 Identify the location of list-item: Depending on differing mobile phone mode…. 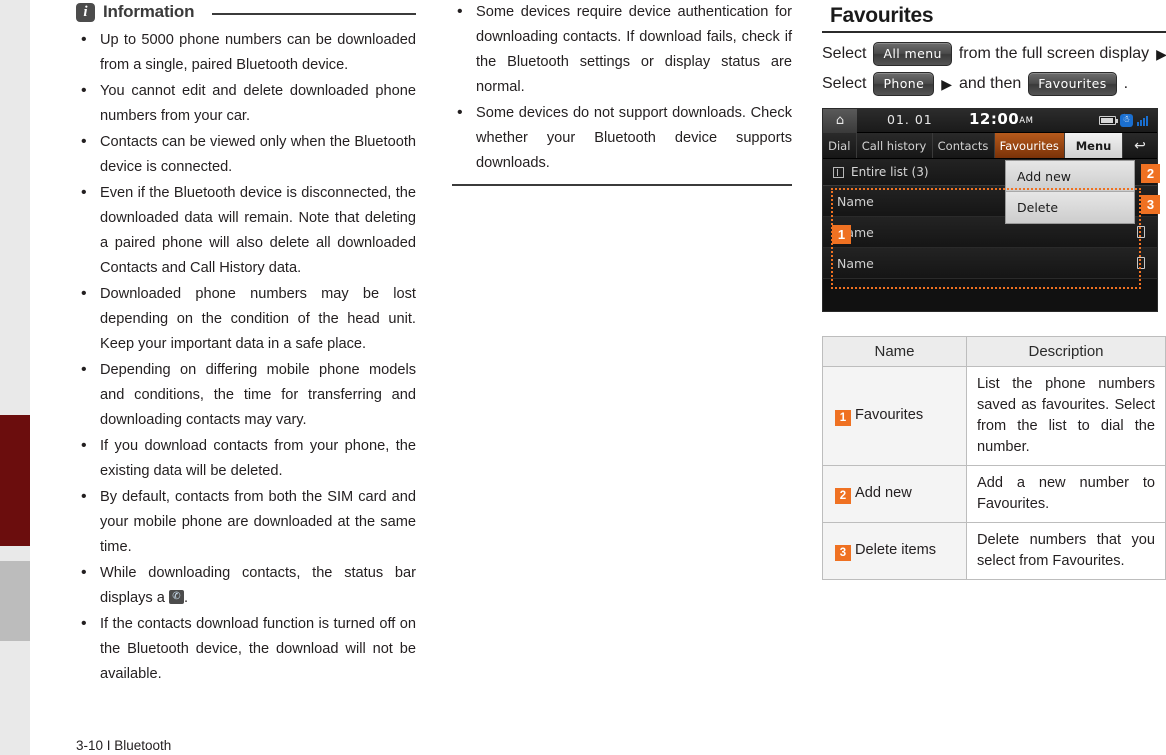
(246, 395).